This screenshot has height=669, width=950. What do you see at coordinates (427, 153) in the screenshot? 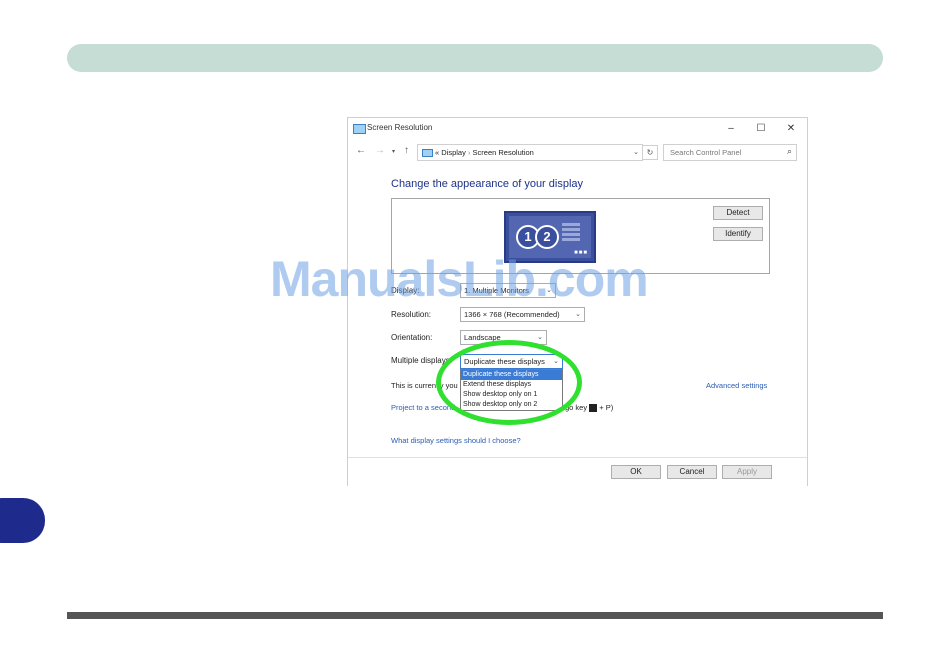
I see `control-panel-icon` at bounding box center [427, 153].